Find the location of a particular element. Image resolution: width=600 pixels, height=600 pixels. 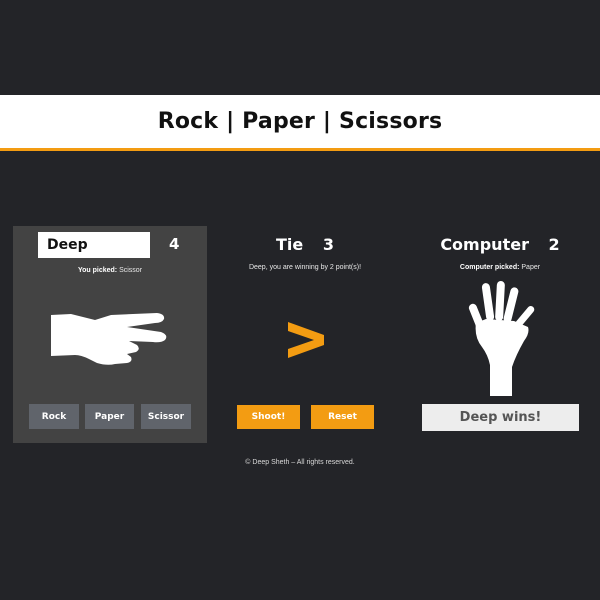

player-picked-label: You picked: is located at coordinates (97, 270).